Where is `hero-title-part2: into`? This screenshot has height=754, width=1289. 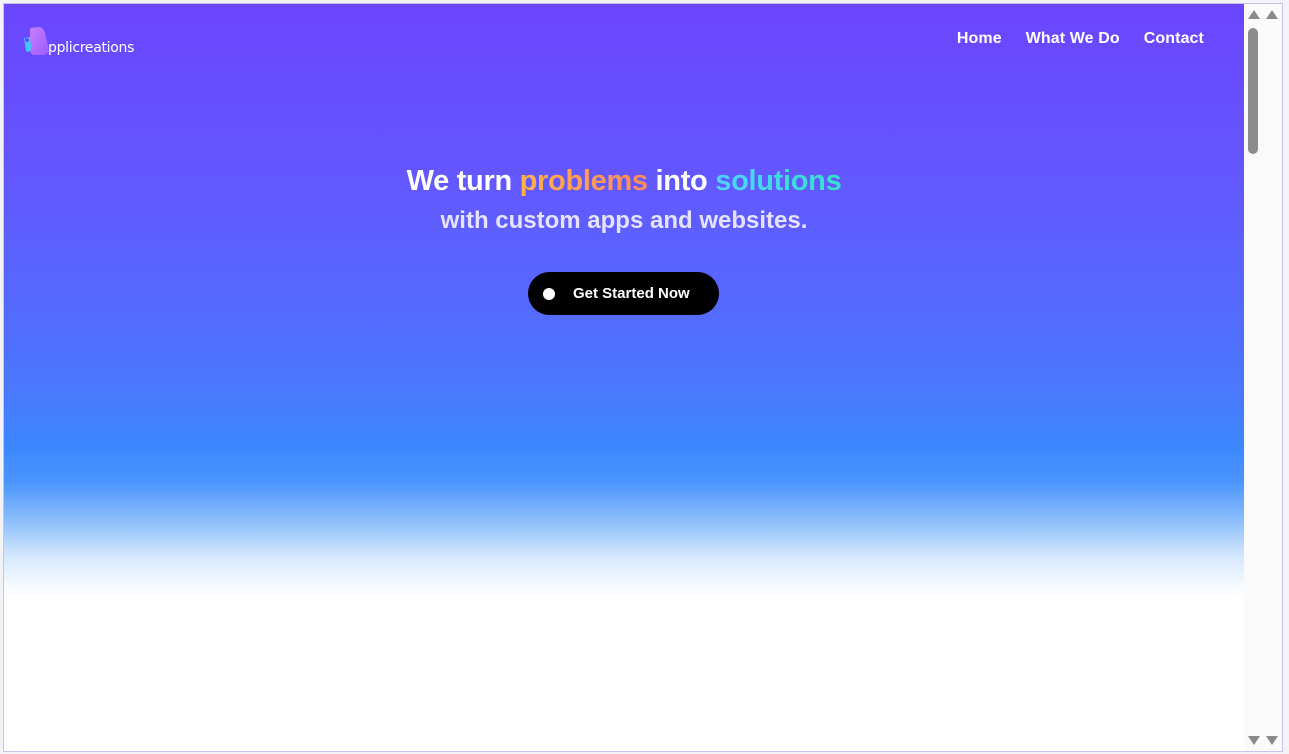
hero-title-part2: into is located at coordinates (681, 181).